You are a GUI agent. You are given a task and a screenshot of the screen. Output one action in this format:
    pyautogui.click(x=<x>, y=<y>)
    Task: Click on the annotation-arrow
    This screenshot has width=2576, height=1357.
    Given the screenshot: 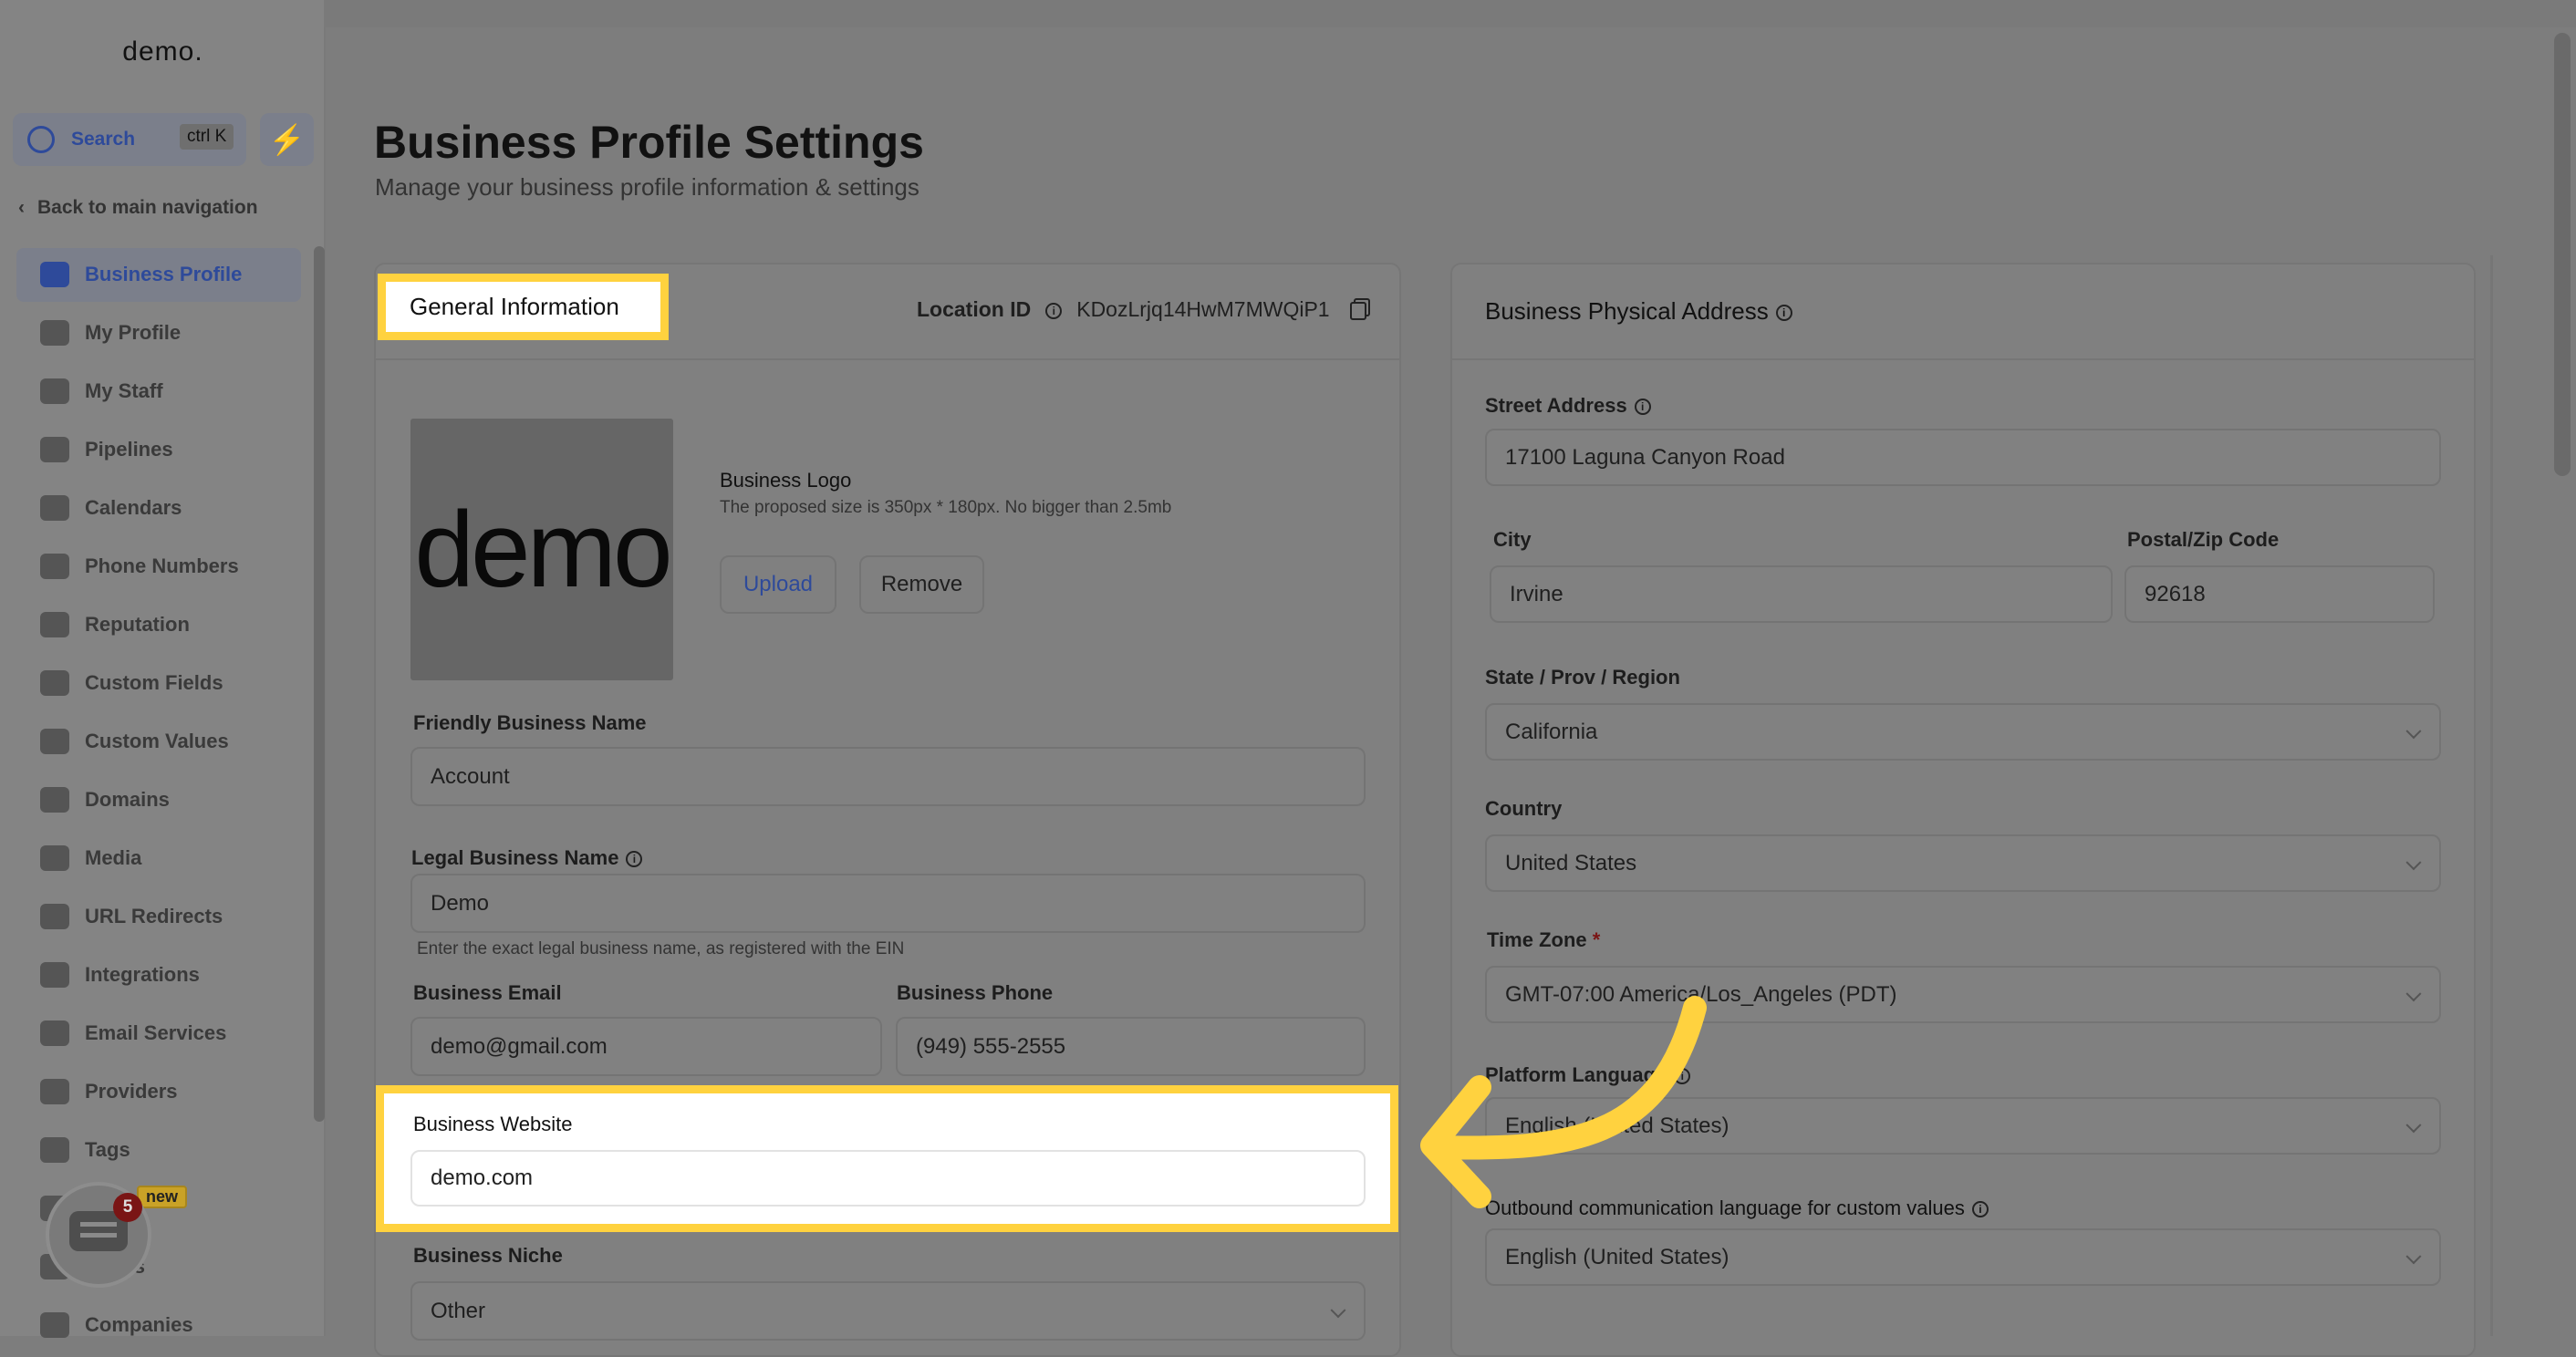 What is the action you would take?
    pyautogui.click(x=1563, y=1102)
    